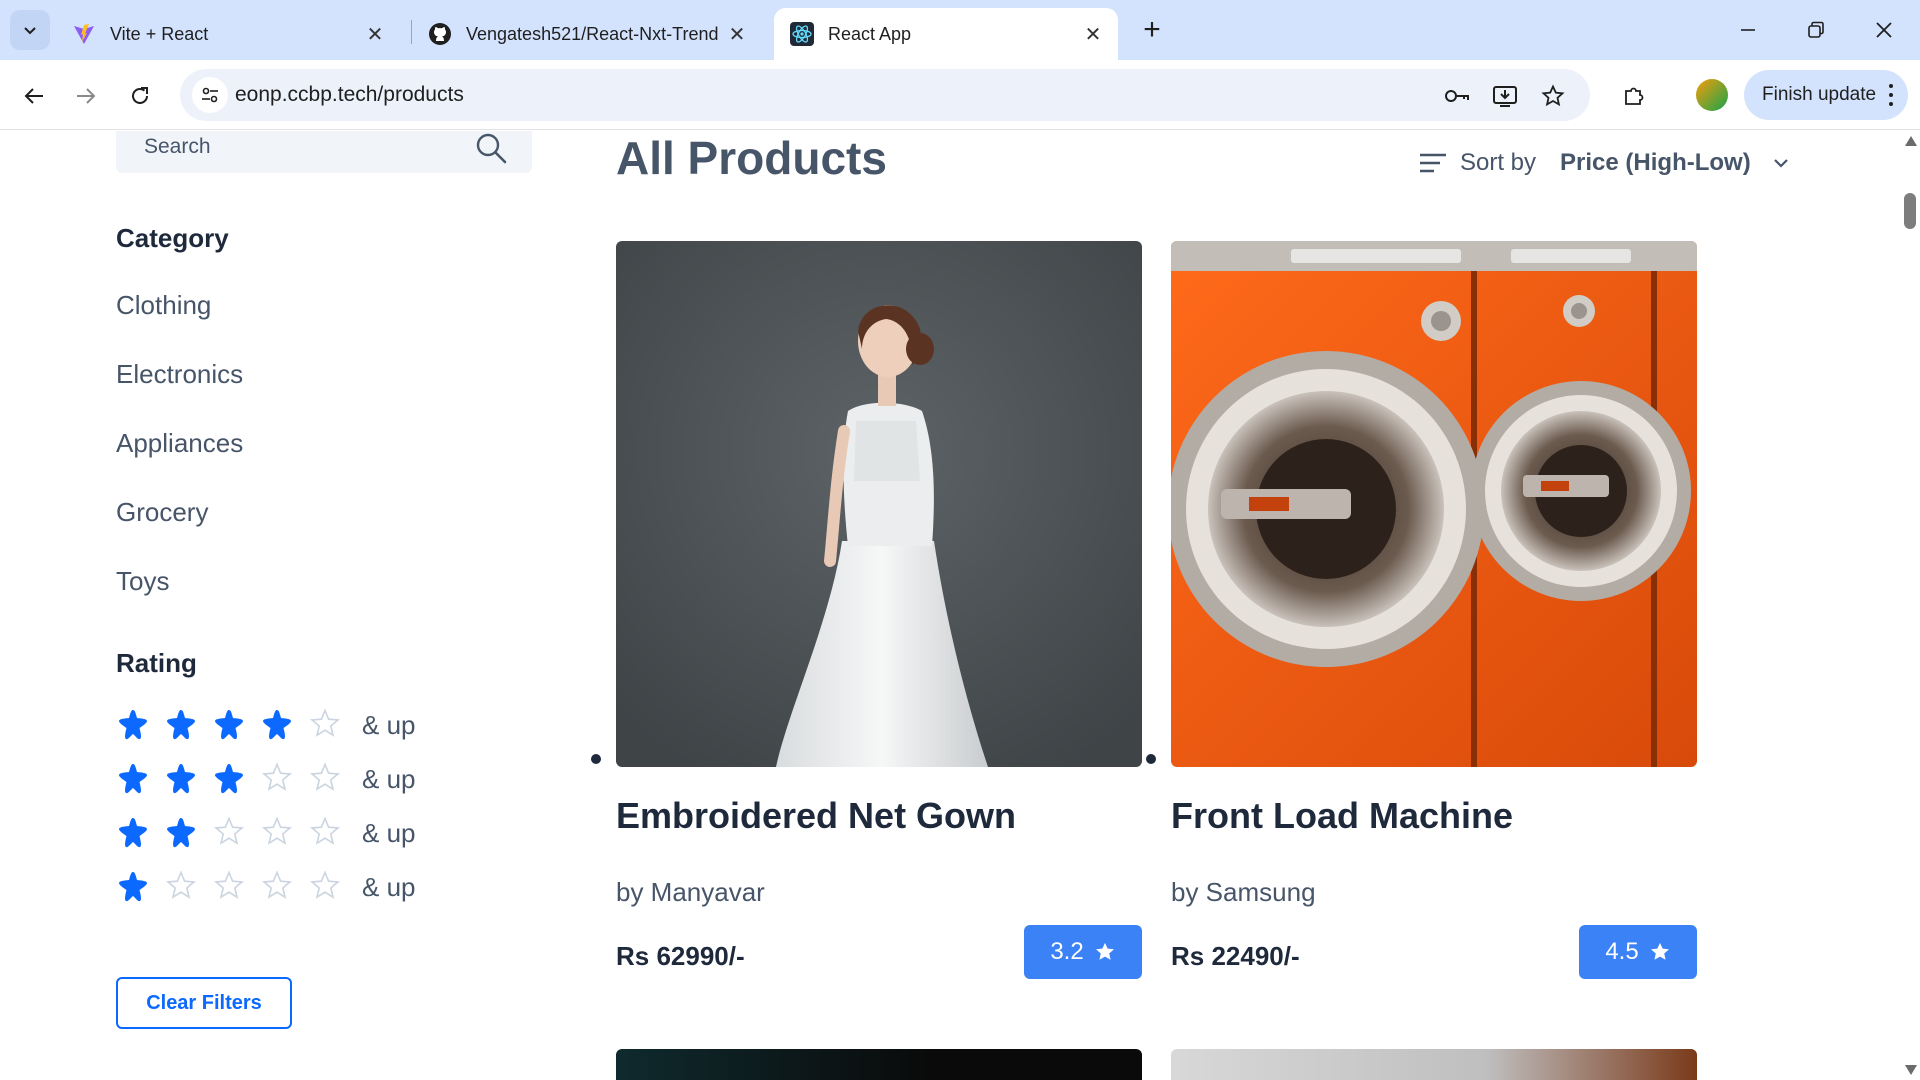  What do you see at coordinates (491, 148) in the screenshot?
I see `search-icon` at bounding box center [491, 148].